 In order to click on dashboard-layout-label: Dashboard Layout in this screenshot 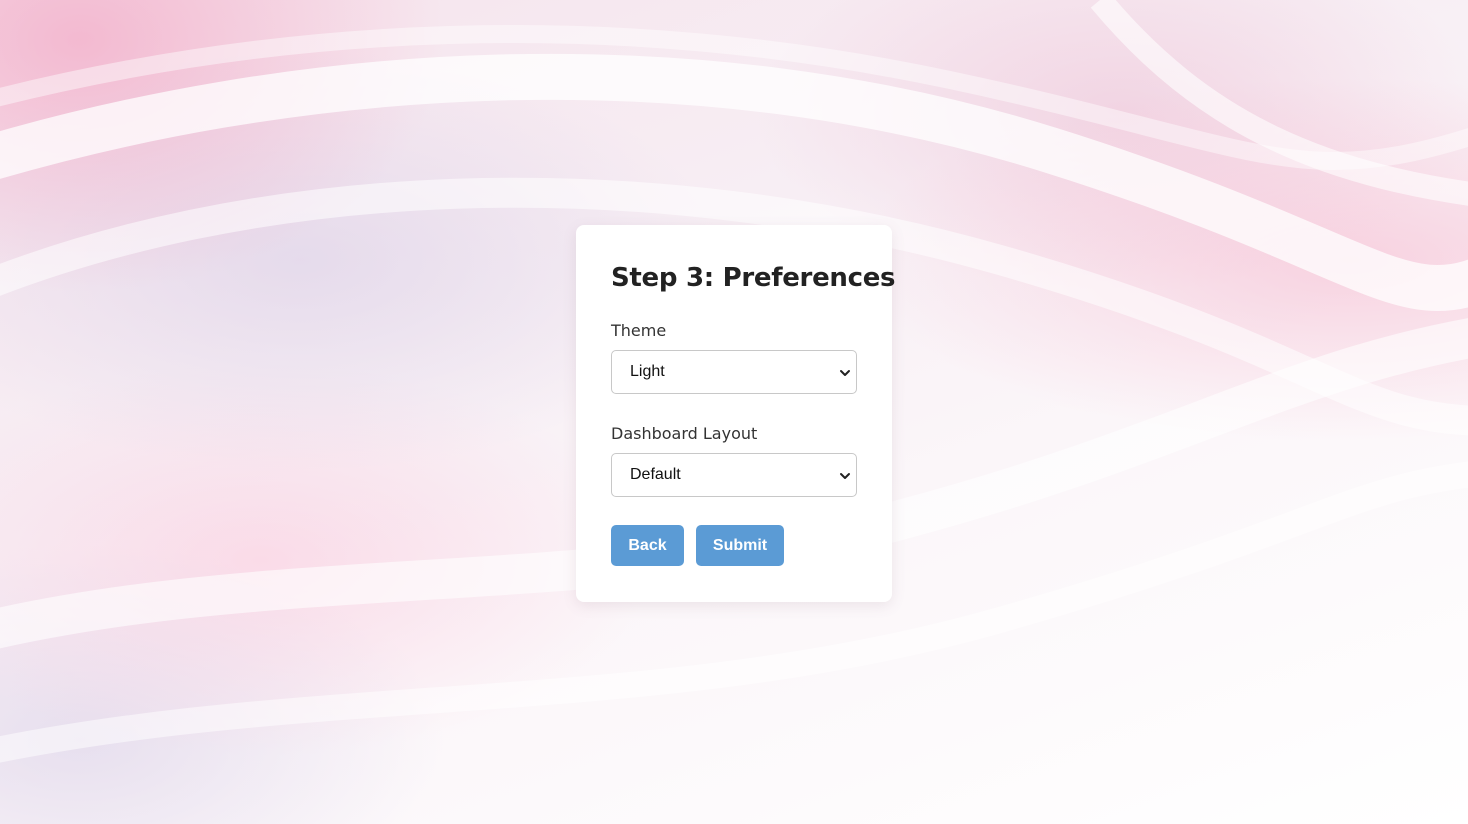, I will do `click(684, 433)`.